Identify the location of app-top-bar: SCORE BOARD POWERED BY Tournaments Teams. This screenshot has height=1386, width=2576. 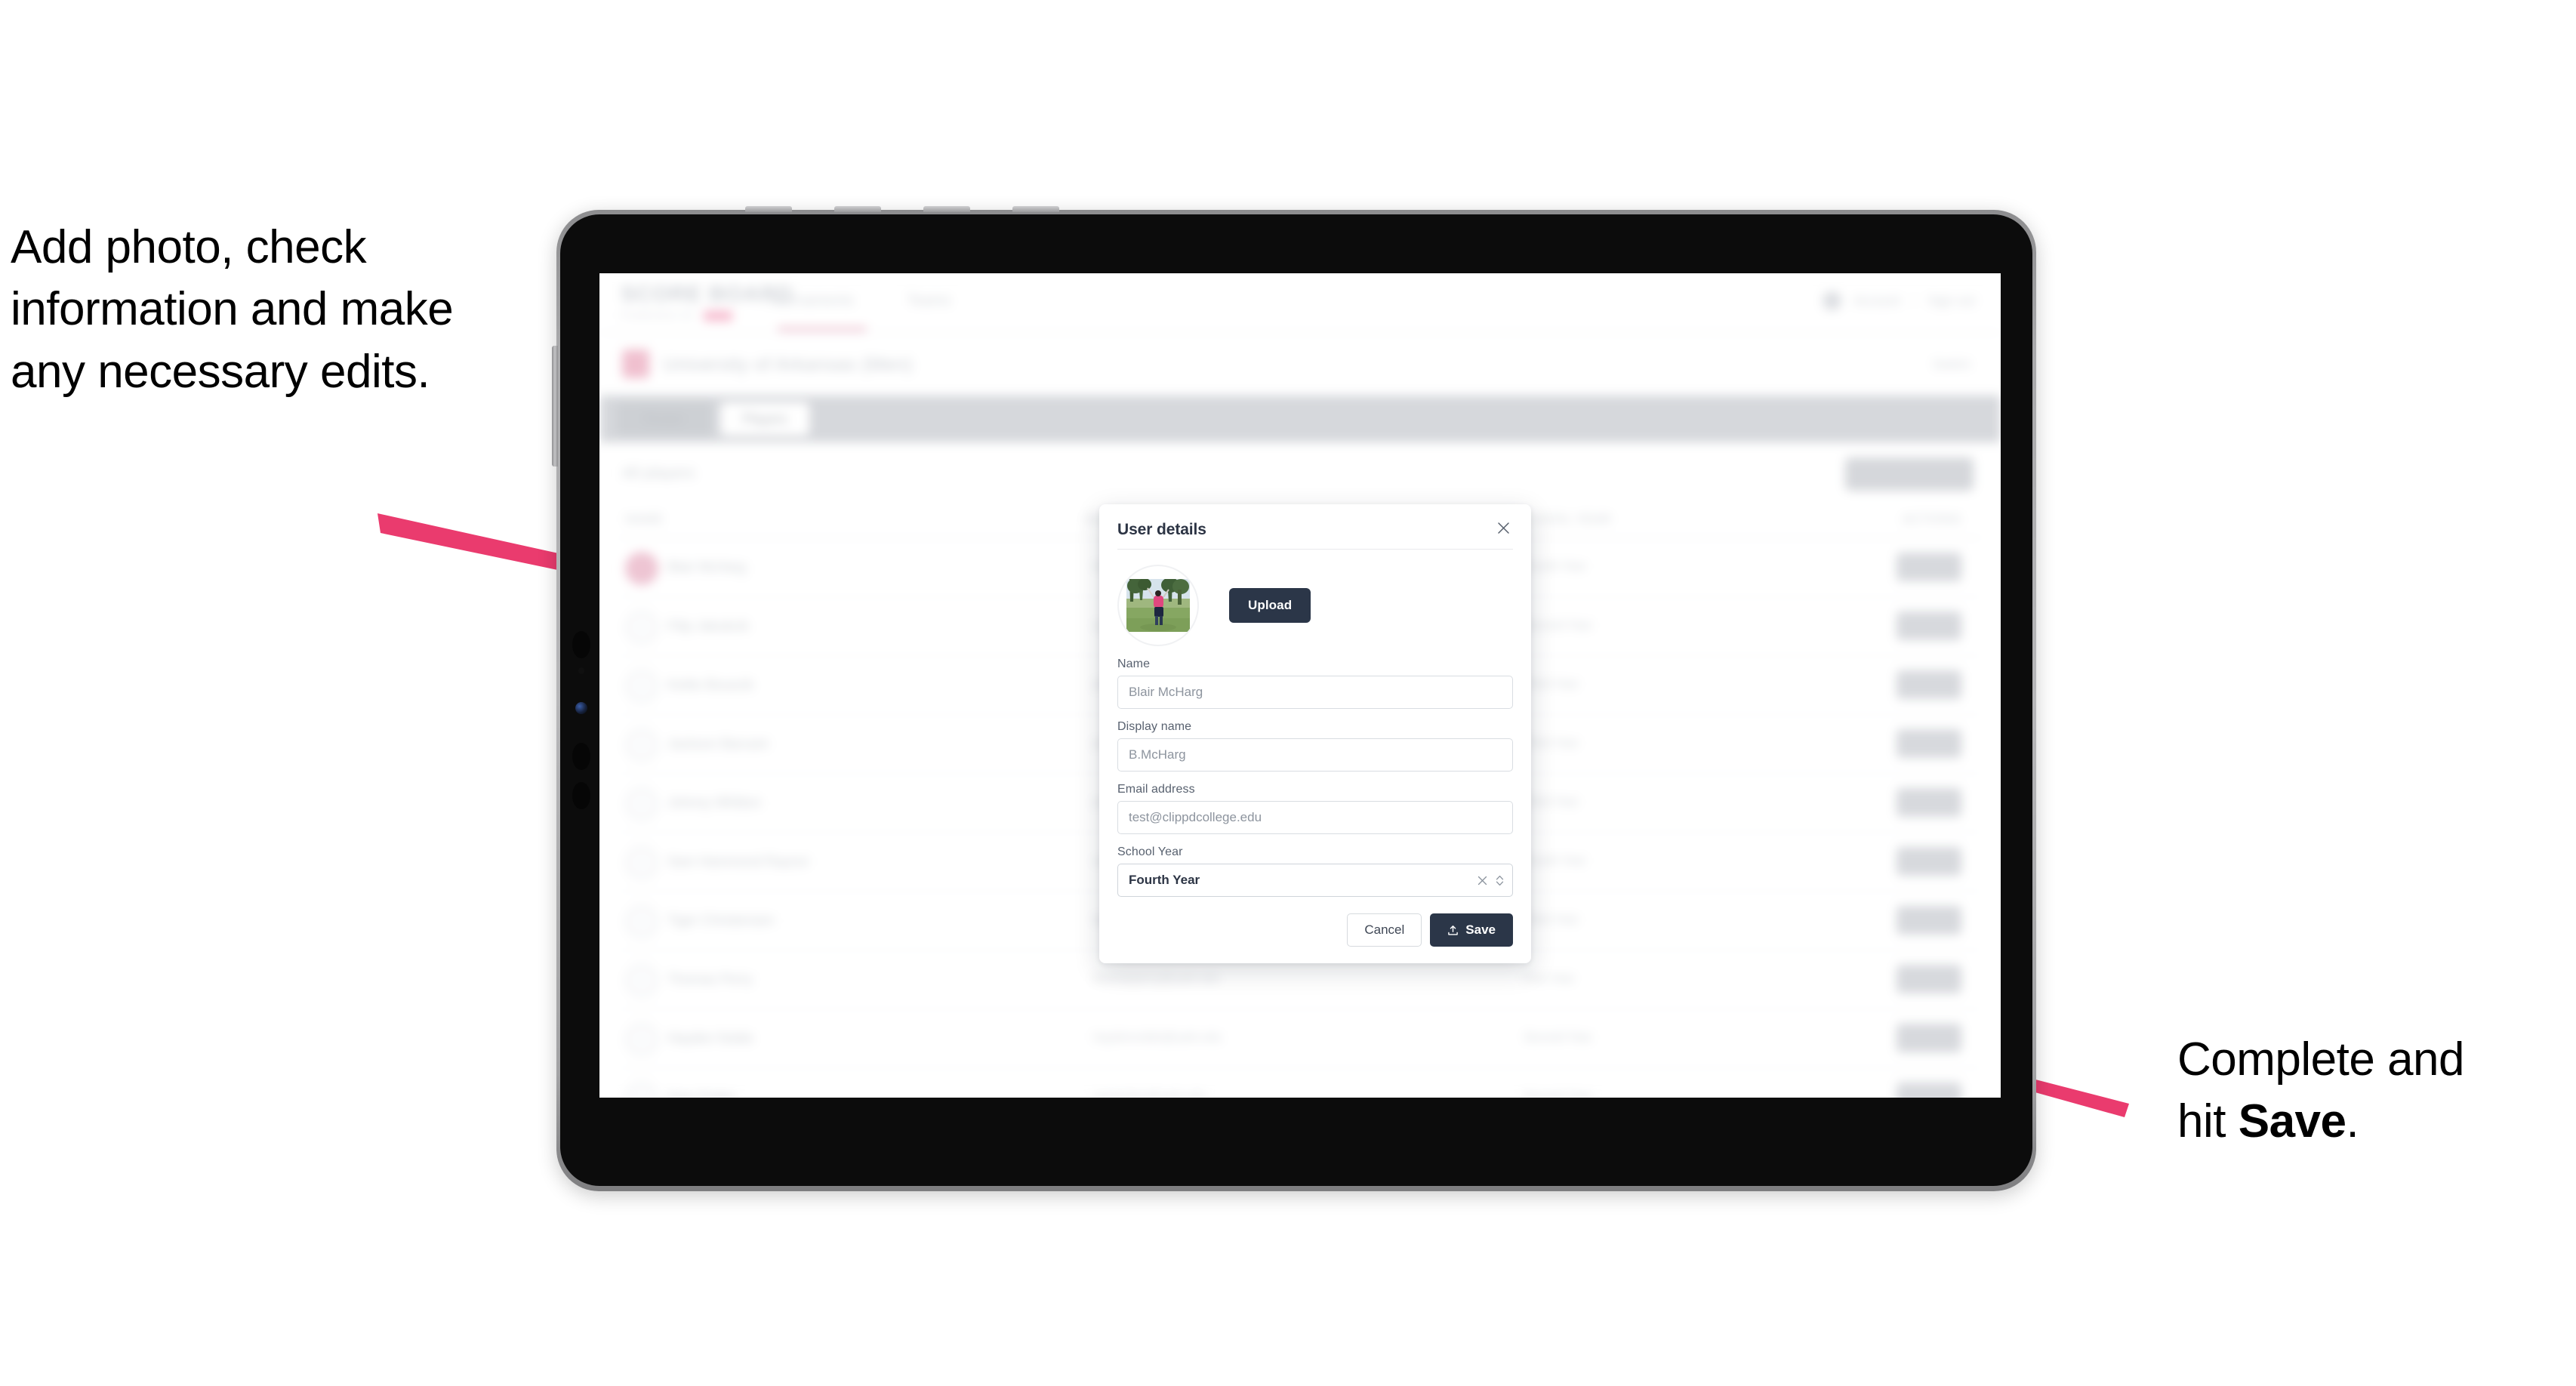
(1300, 303).